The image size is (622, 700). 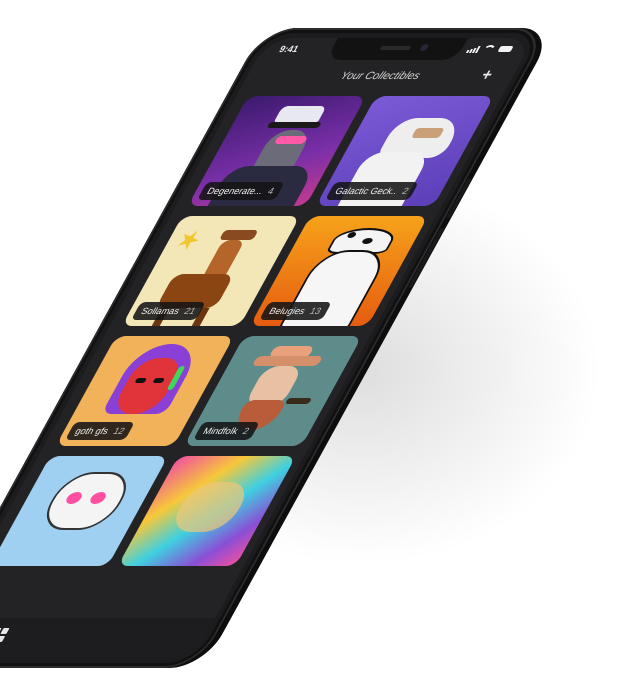 What do you see at coordinates (291, 140) in the screenshot?
I see `sunglasses-art` at bounding box center [291, 140].